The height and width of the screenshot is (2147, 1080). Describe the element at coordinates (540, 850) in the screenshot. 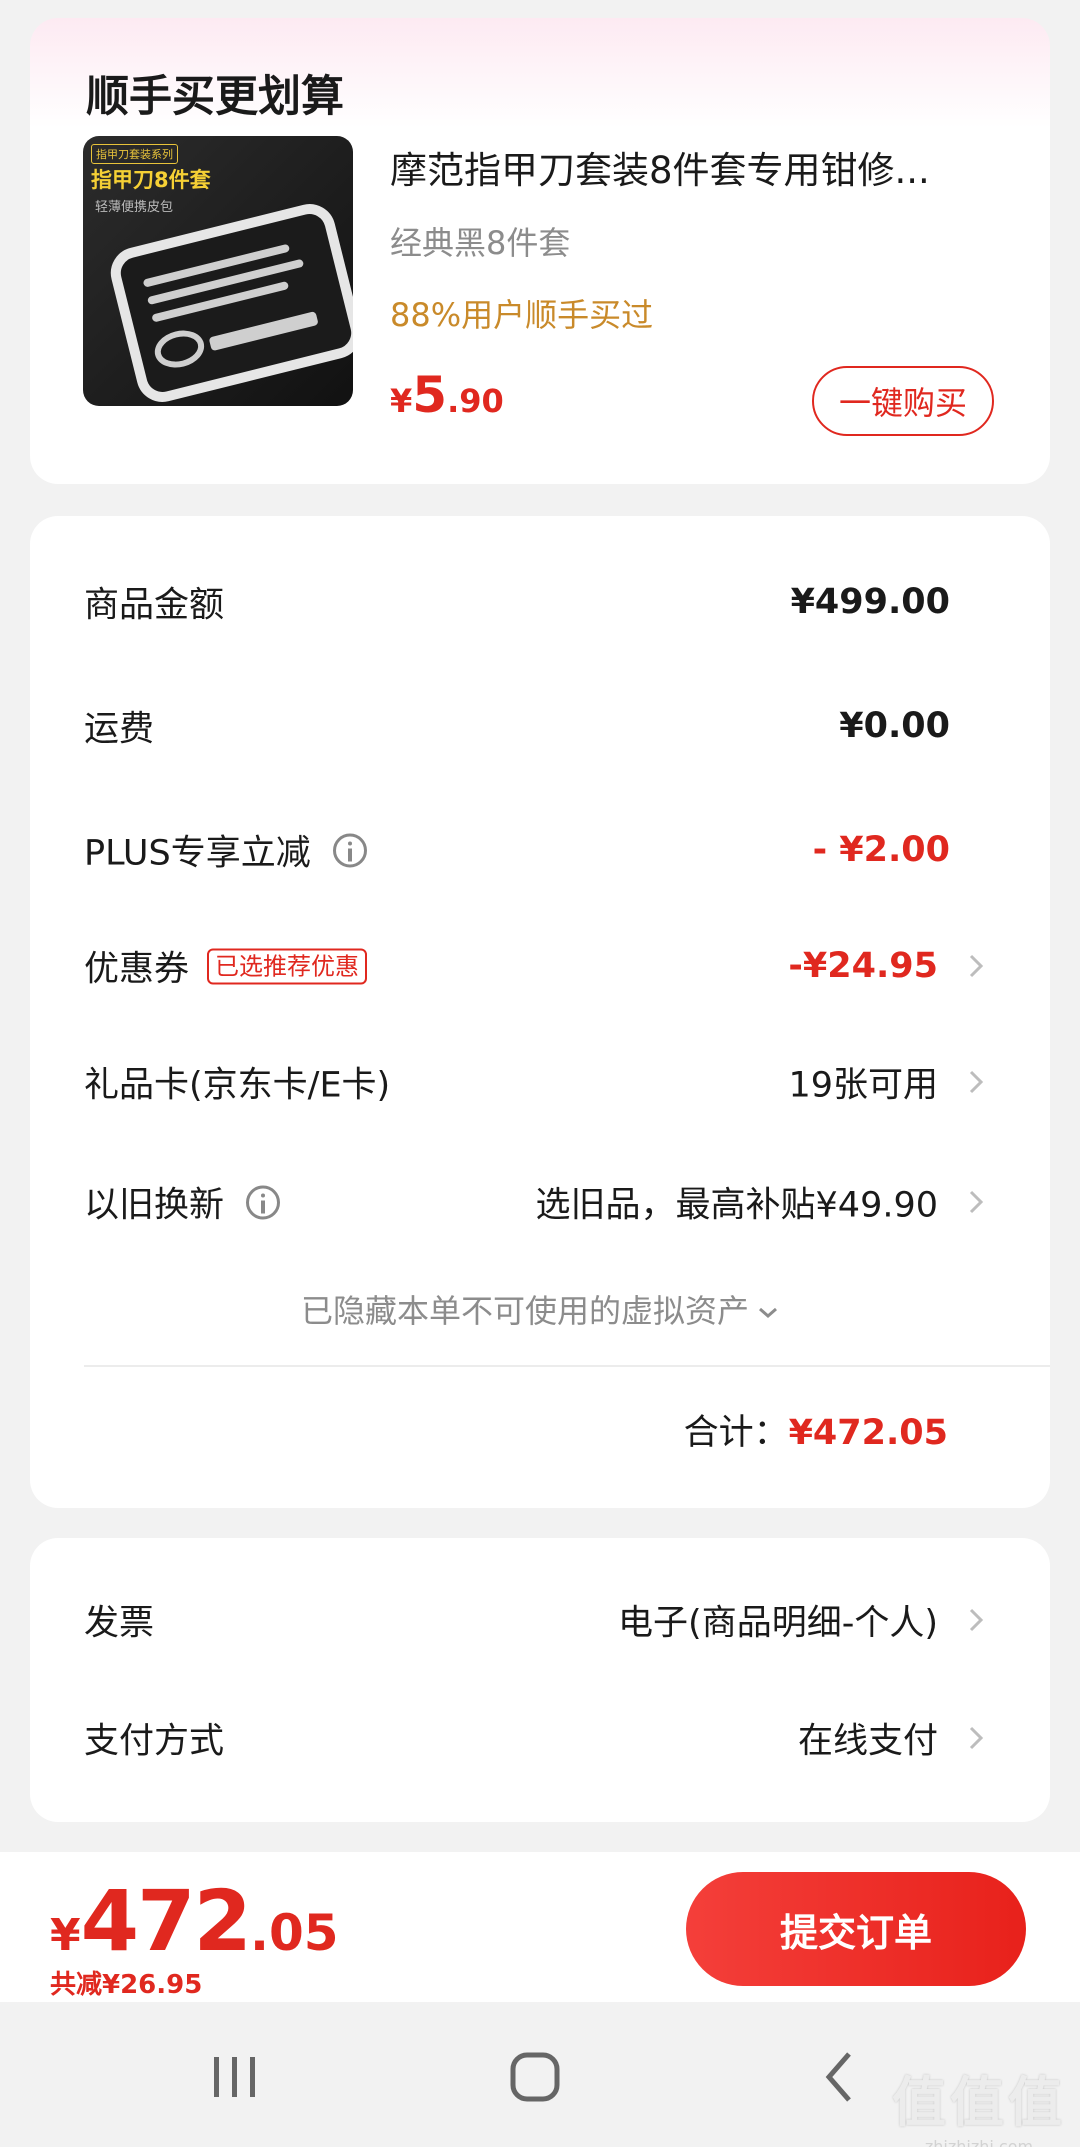

I see `row-plus-discount: PLUS专享立减 - ¥2.00` at that location.